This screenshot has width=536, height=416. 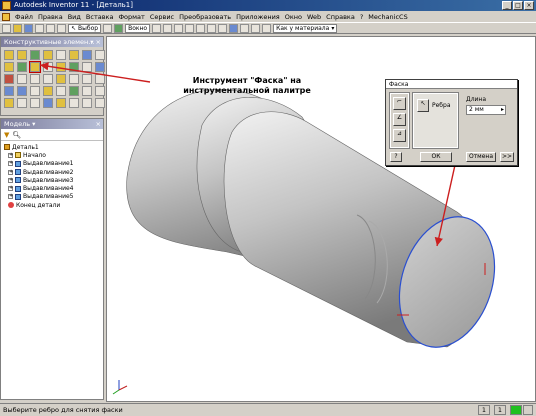 I want to click on help-icon: ?, so click(x=396, y=157).